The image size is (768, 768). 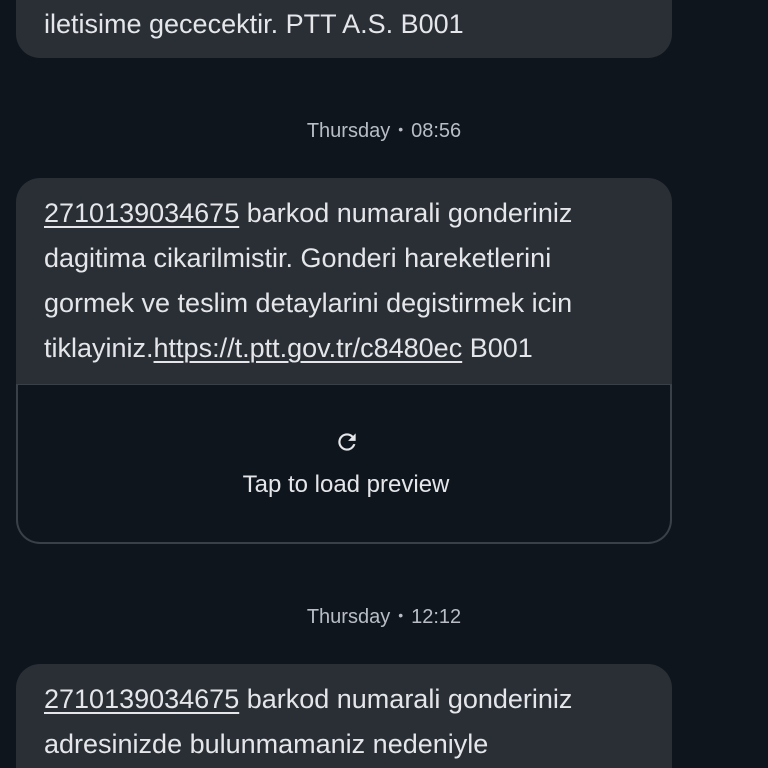 I want to click on message-timestamp: Thursday • 12:12, so click(x=384, y=617).